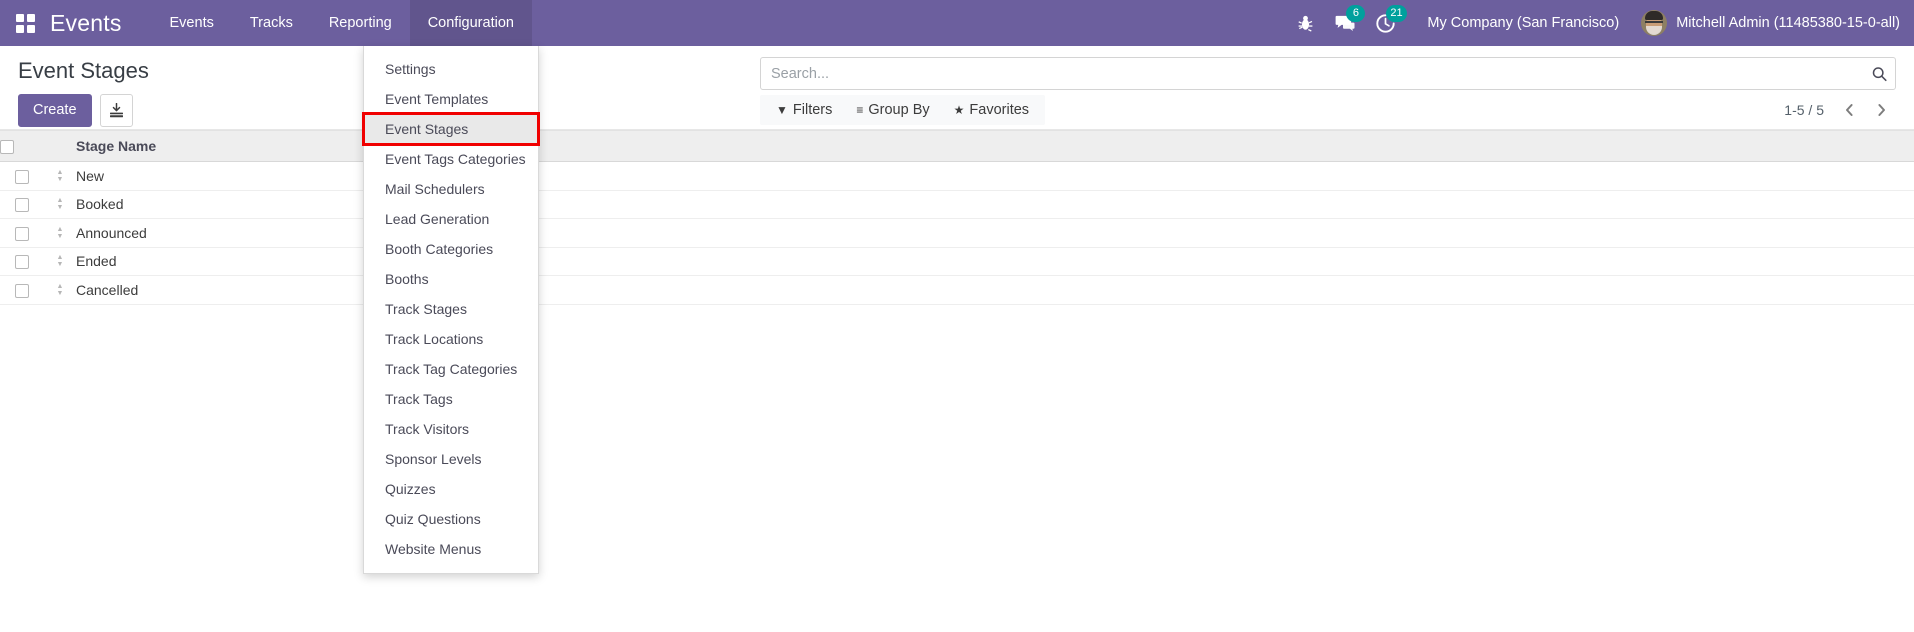 The height and width of the screenshot is (632, 1914). Describe the element at coordinates (1345, 23) in the screenshot. I see `messages-icon: 6` at that location.